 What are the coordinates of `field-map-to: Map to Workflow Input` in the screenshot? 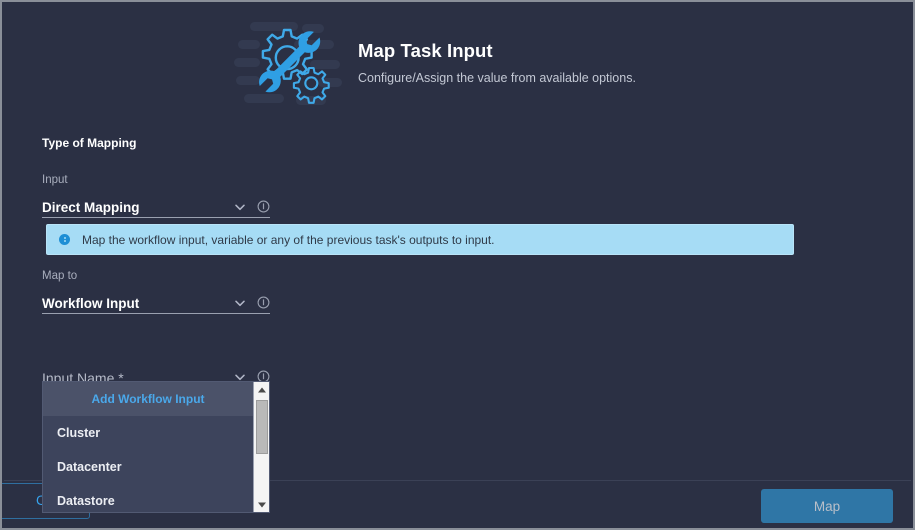 It's located at (156, 292).